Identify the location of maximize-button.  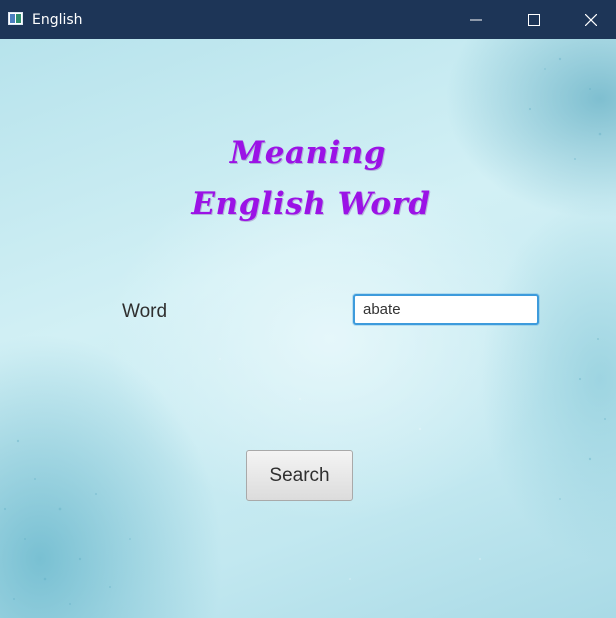
(534, 19).